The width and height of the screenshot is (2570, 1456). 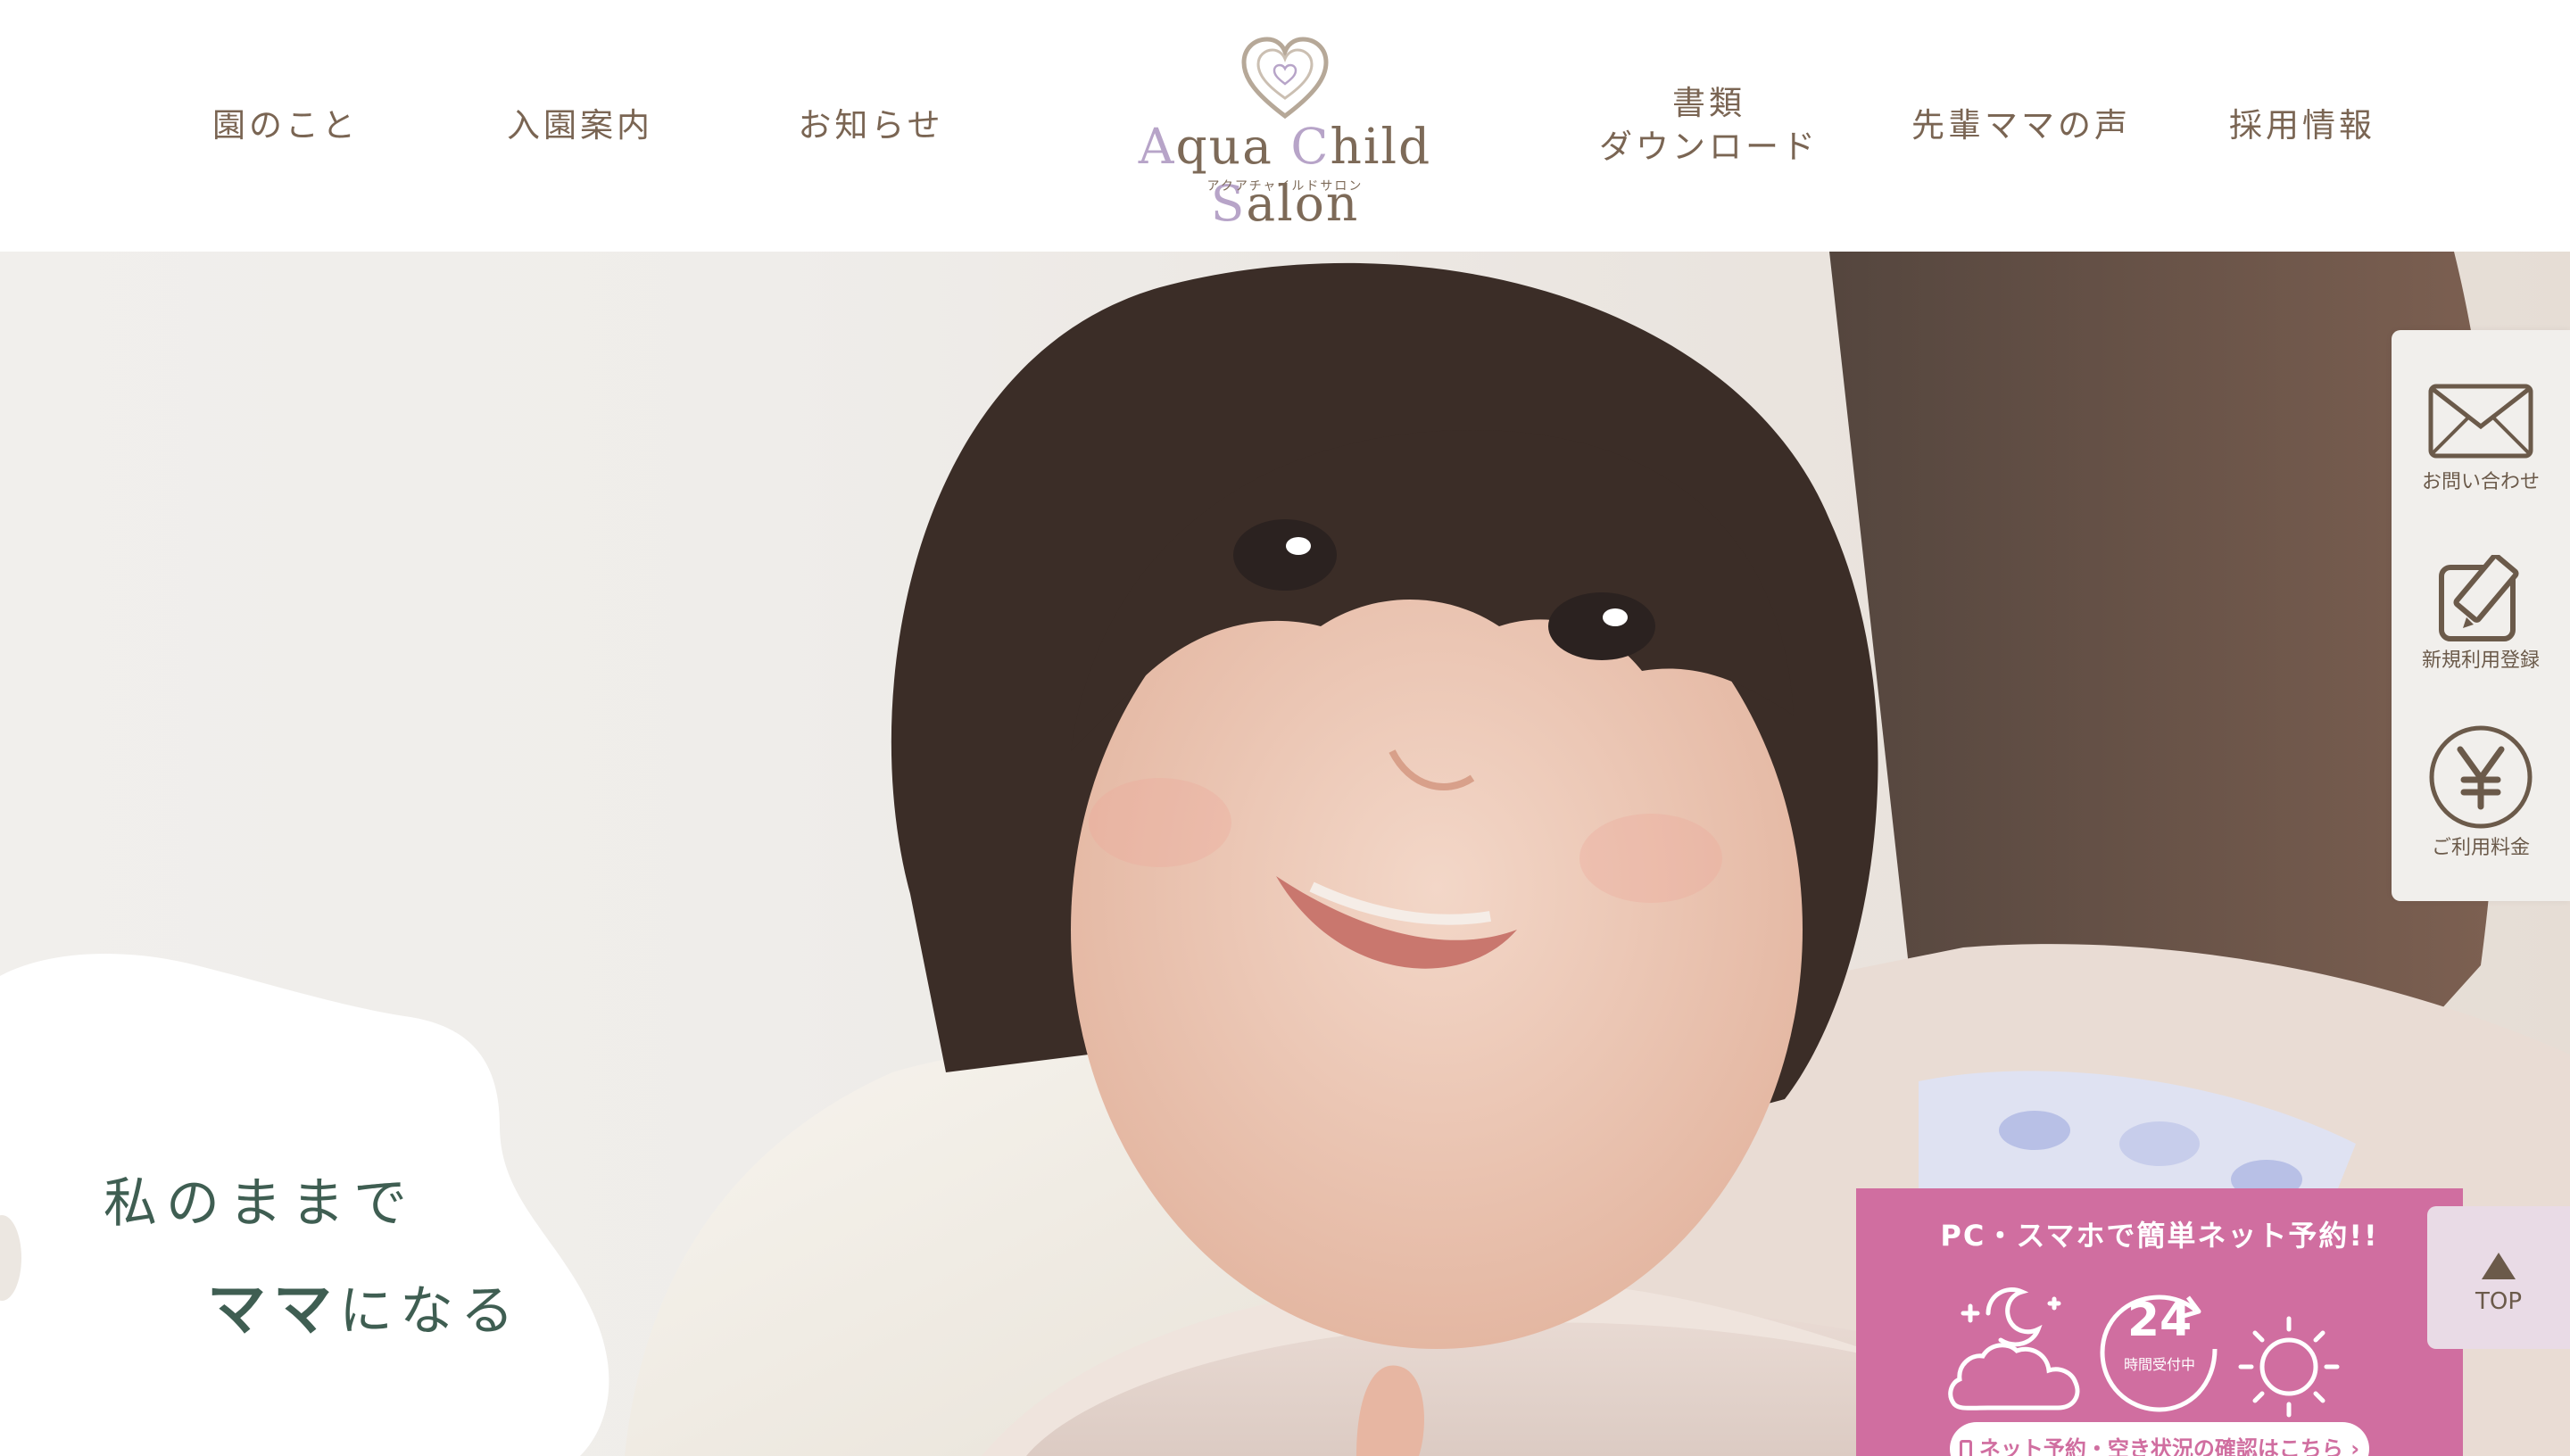 I want to click on side-register-label: 新規利用登録, so click(x=2481, y=661).